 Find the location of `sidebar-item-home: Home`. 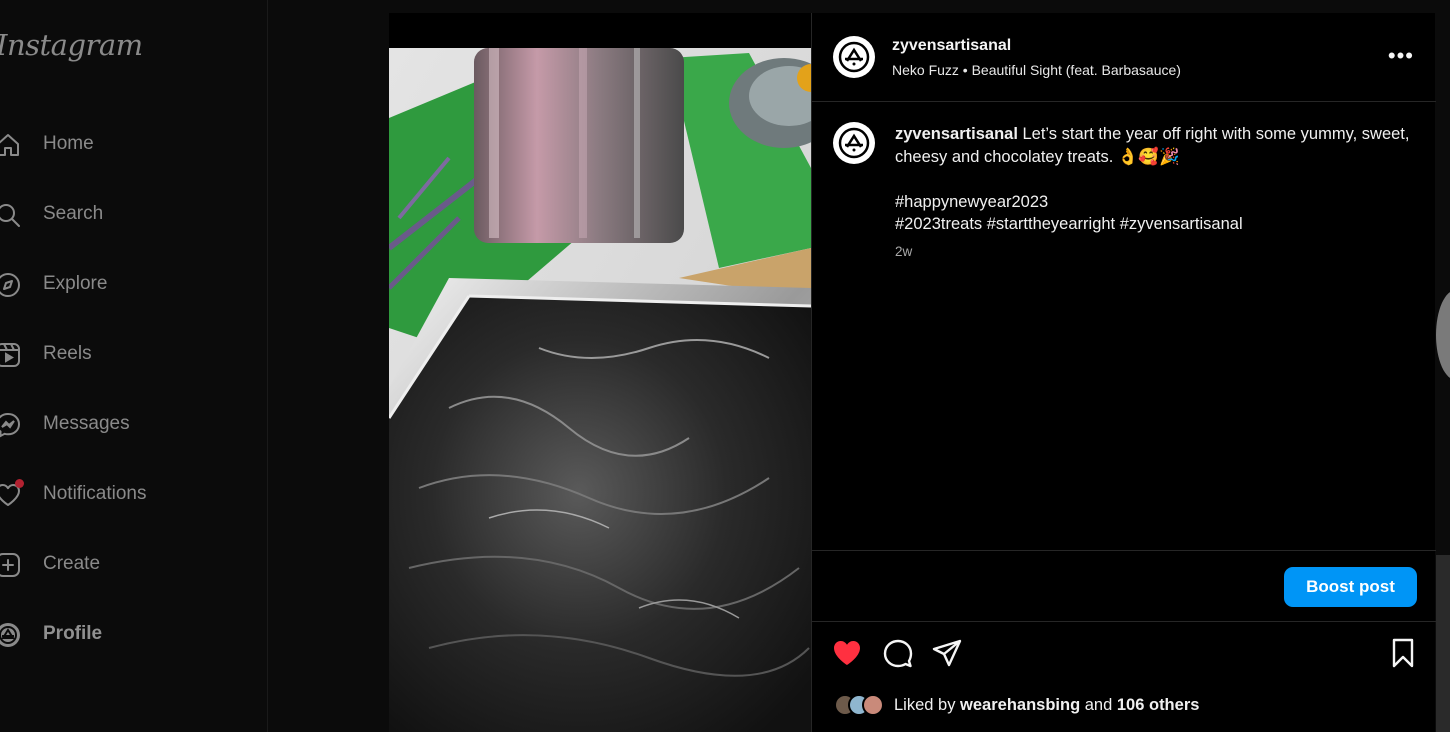

sidebar-item-home: Home is located at coordinates (125, 144).